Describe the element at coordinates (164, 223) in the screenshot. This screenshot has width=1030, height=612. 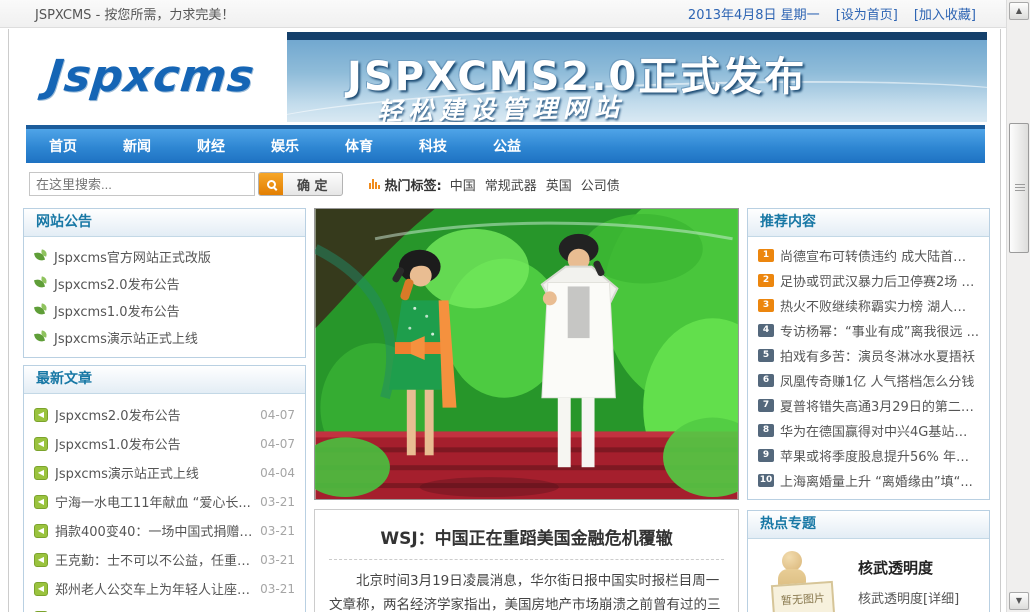
I see `announcements-title: 网站公告` at that location.